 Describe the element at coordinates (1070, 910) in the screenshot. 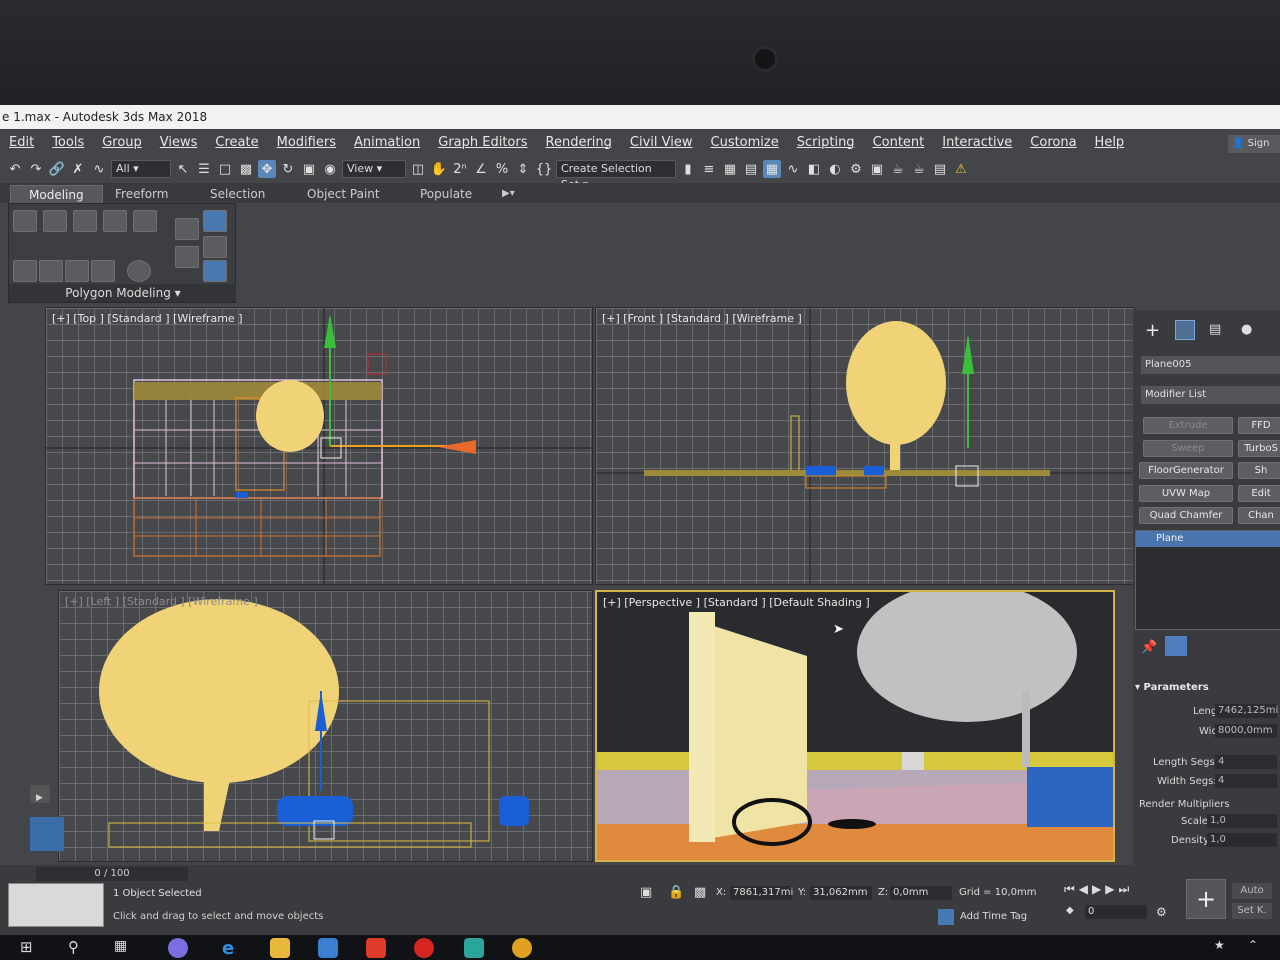

I see `key-mode-icon: ◆` at that location.